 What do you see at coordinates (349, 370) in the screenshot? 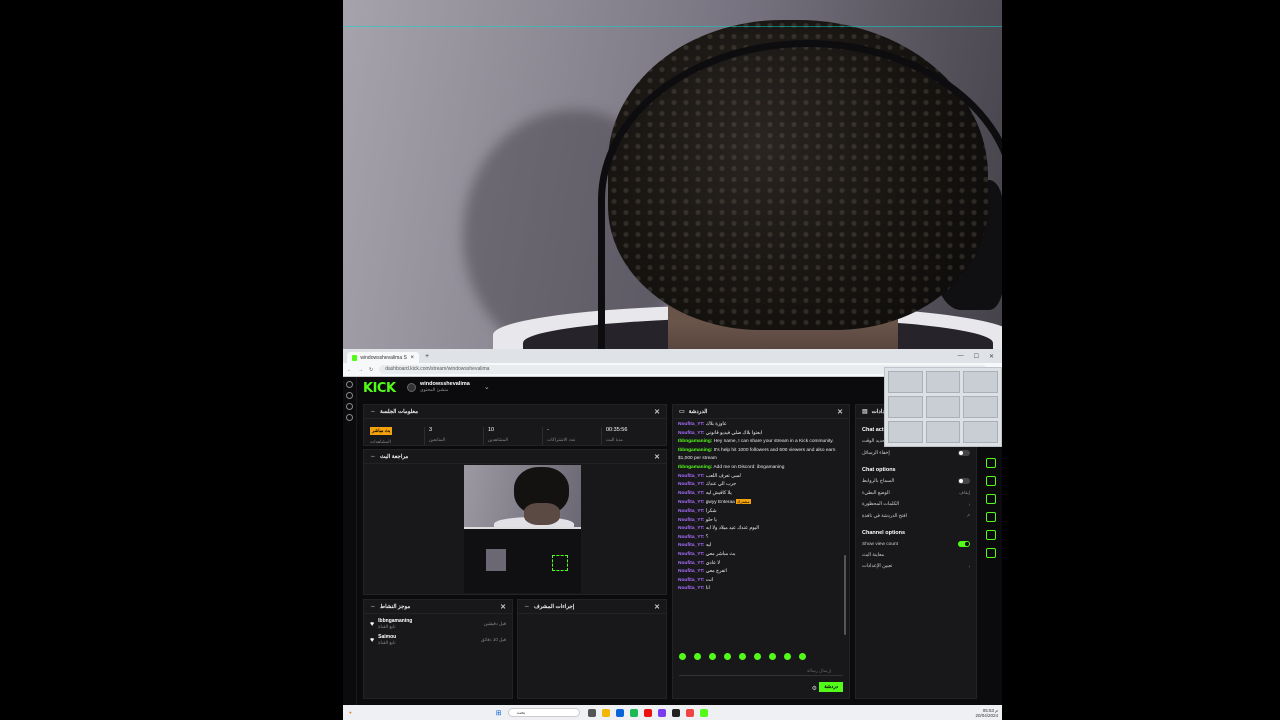
I see `back-icon: ←` at bounding box center [349, 370].